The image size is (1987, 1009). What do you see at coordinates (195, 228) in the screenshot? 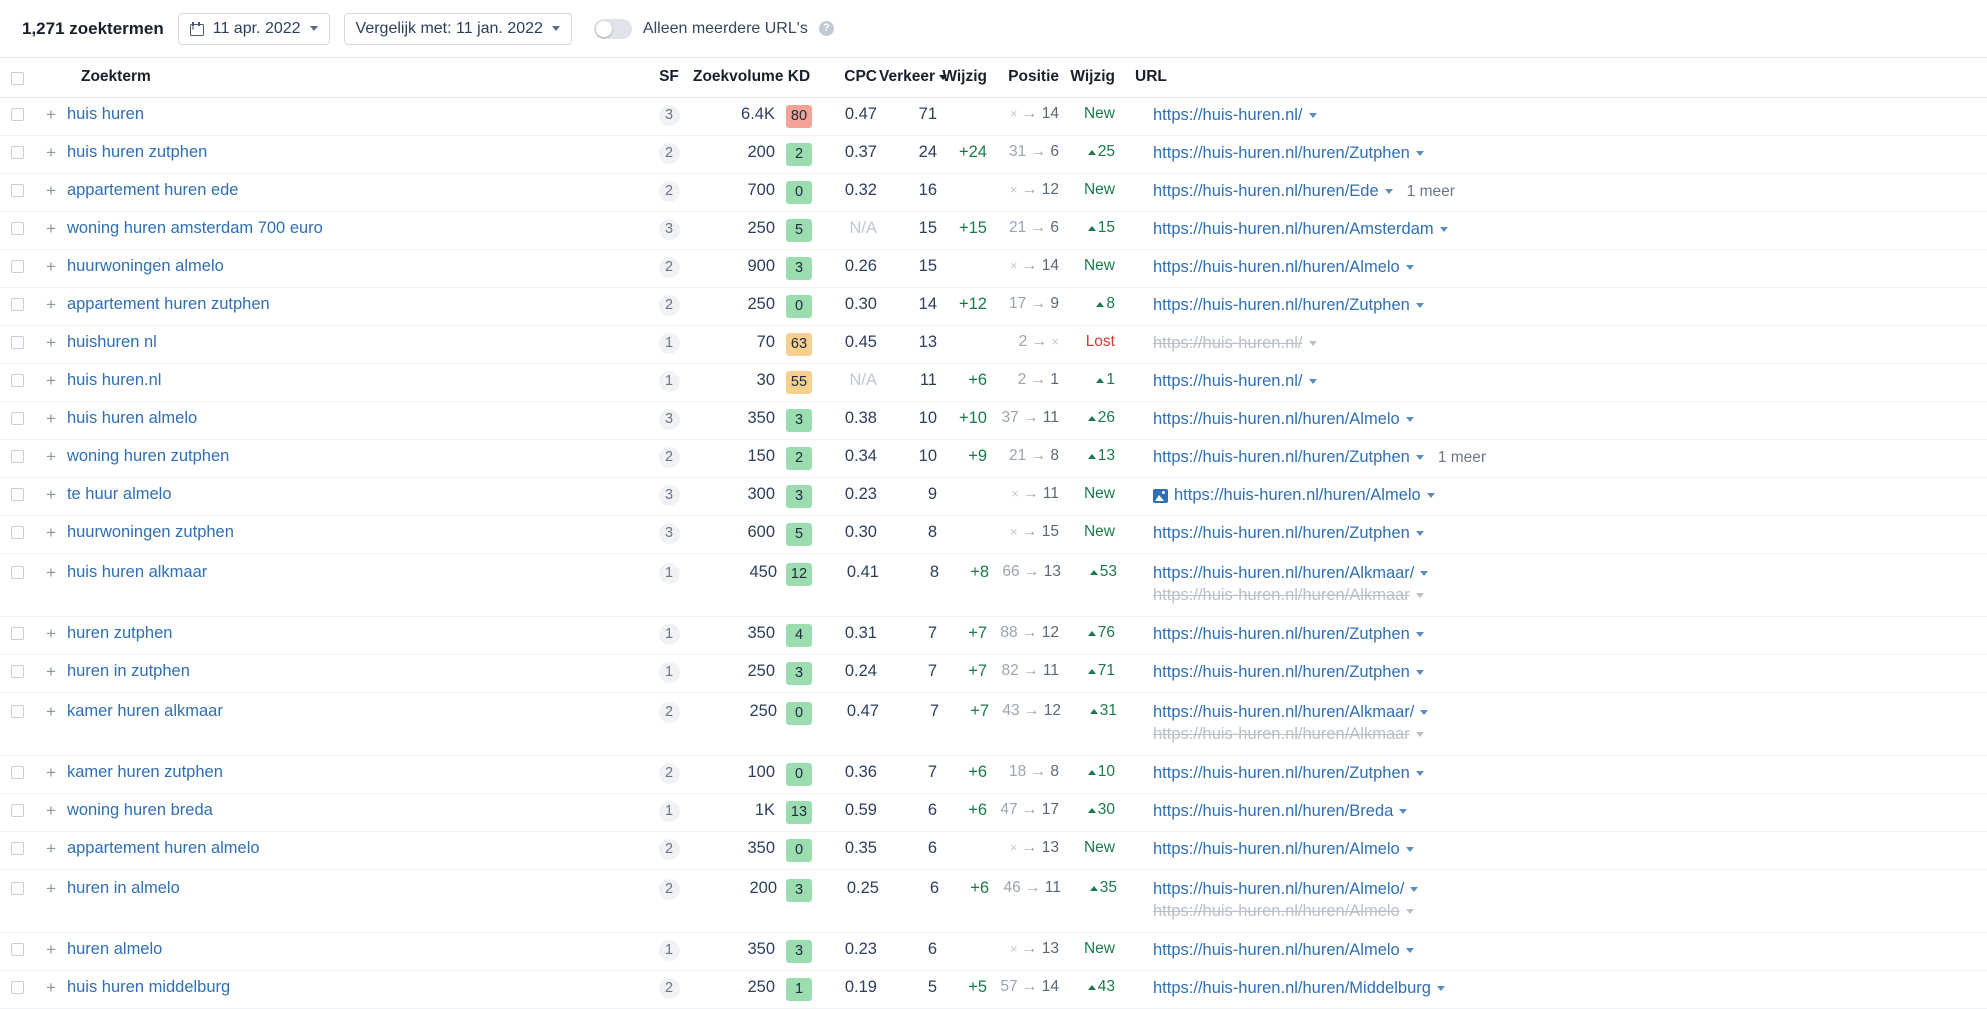
I see `keyword-link: woning huren amsterdam 700 euro` at bounding box center [195, 228].